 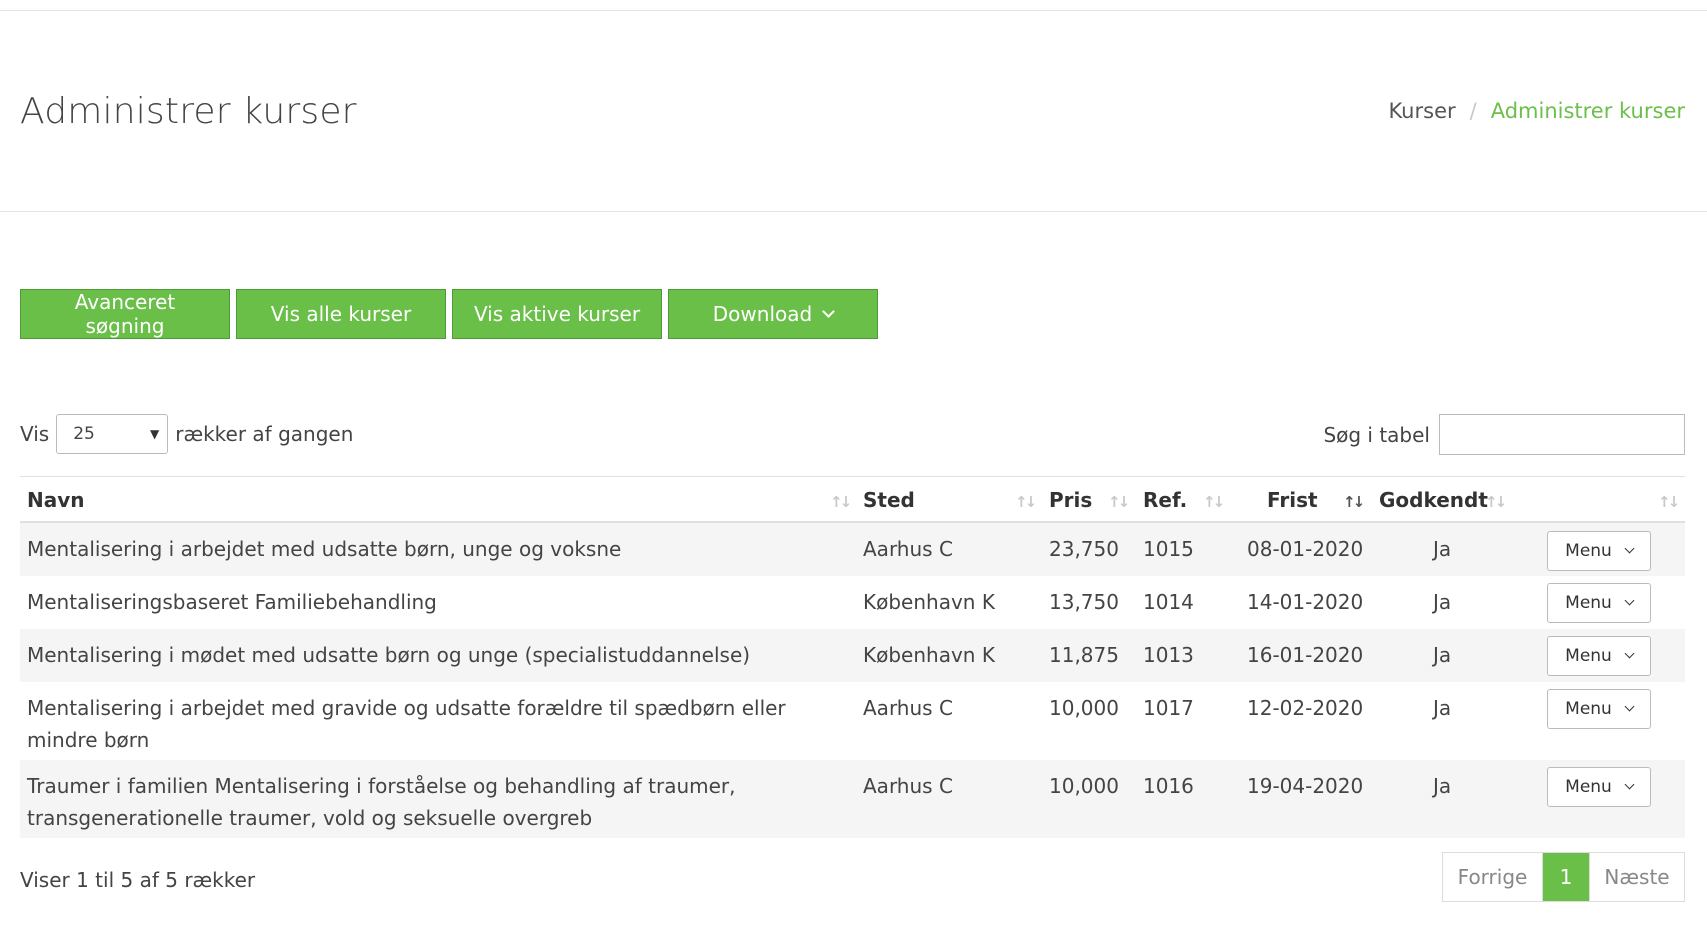 What do you see at coordinates (112, 434) in the screenshot?
I see `rows-per-page-select: 25 ▼` at bounding box center [112, 434].